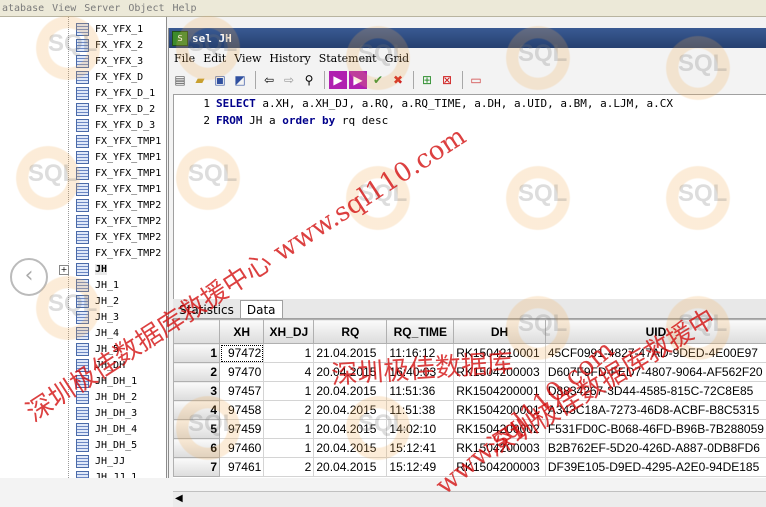 The image size is (766, 507). I want to click on table-cell: RK1504200002, so click(500, 429).